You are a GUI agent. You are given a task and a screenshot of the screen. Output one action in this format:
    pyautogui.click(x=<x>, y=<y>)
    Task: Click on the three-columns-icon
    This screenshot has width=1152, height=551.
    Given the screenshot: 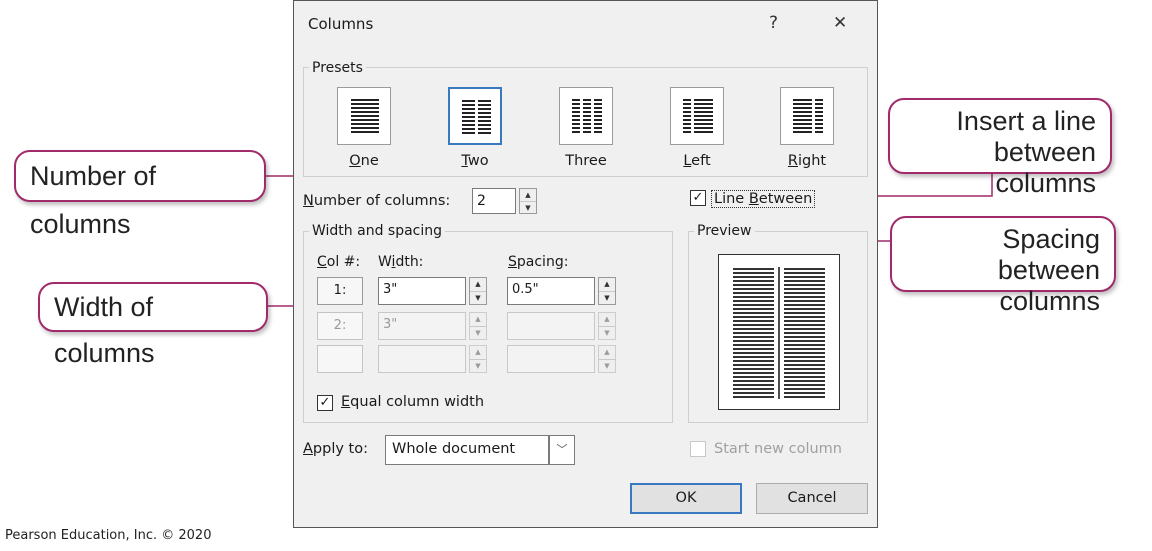 What is the action you would take?
    pyautogui.click(x=587, y=116)
    